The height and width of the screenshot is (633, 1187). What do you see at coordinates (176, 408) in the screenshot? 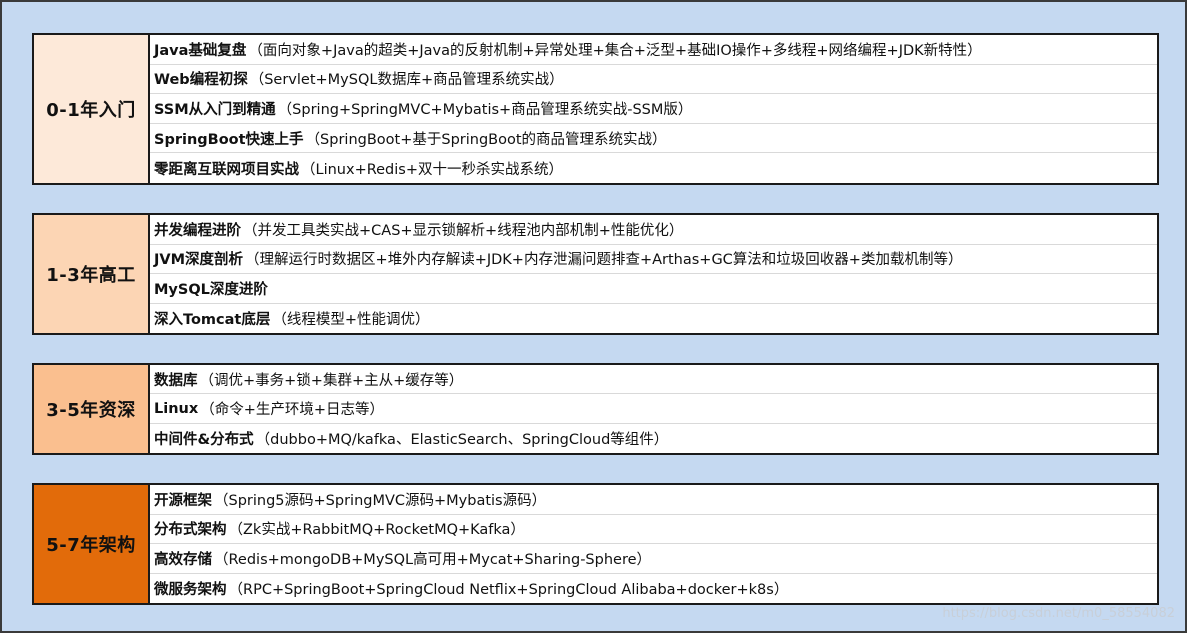
I see `item-title: Linux` at bounding box center [176, 408].